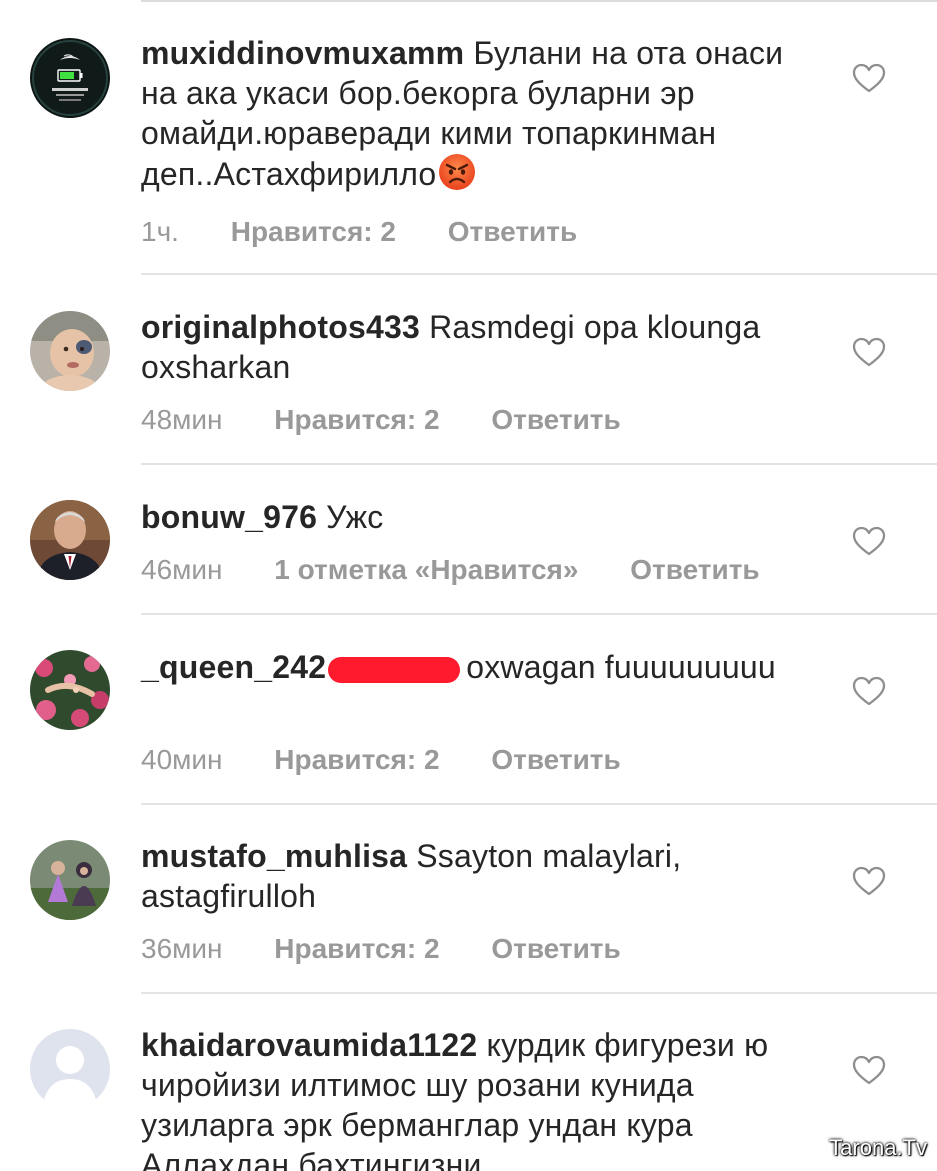 The image size is (937, 1171). Describe the element at coordinates (309, 1045) in the screenshot. I see `comment-username: khaidarovaumida1122` at that location.